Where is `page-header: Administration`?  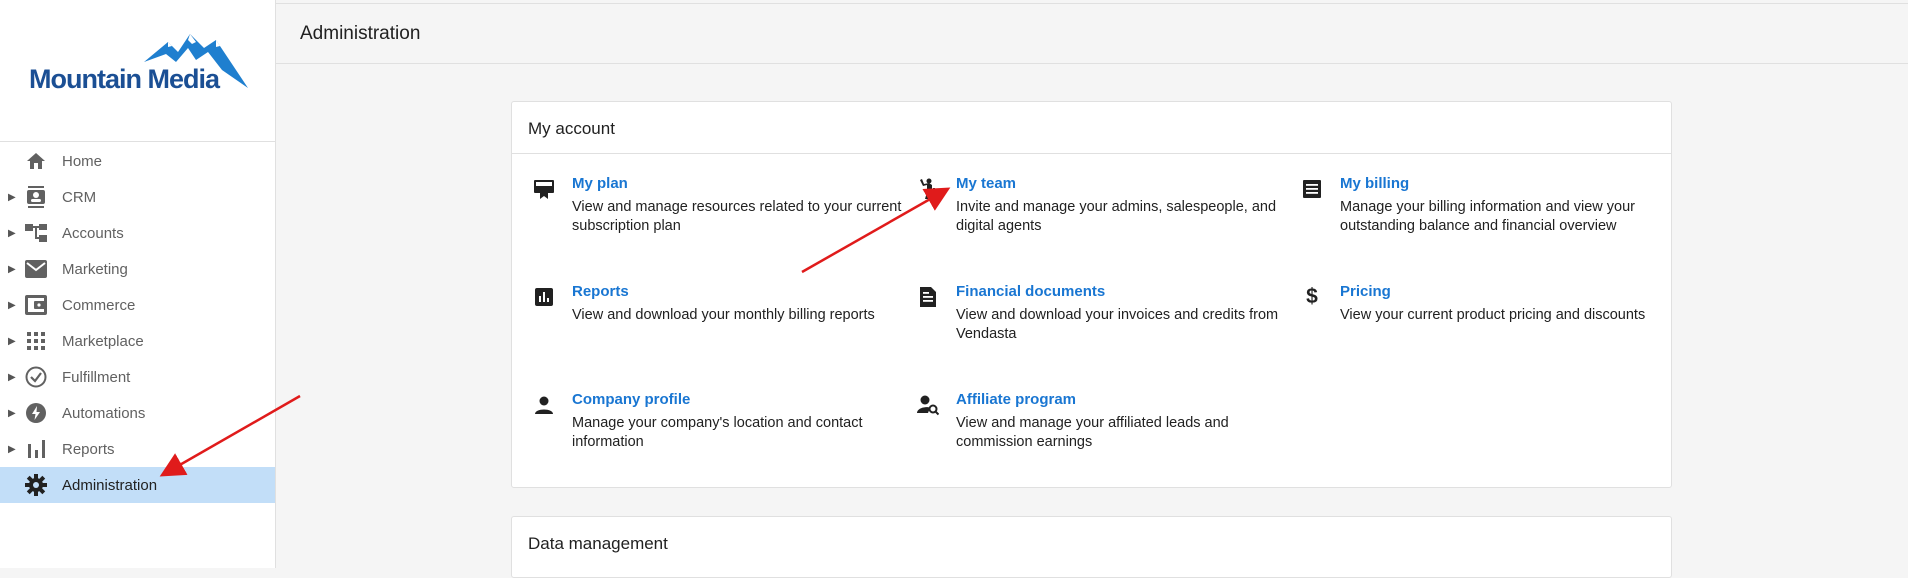 page-header: Administration is located at coordinates (1092, 33).